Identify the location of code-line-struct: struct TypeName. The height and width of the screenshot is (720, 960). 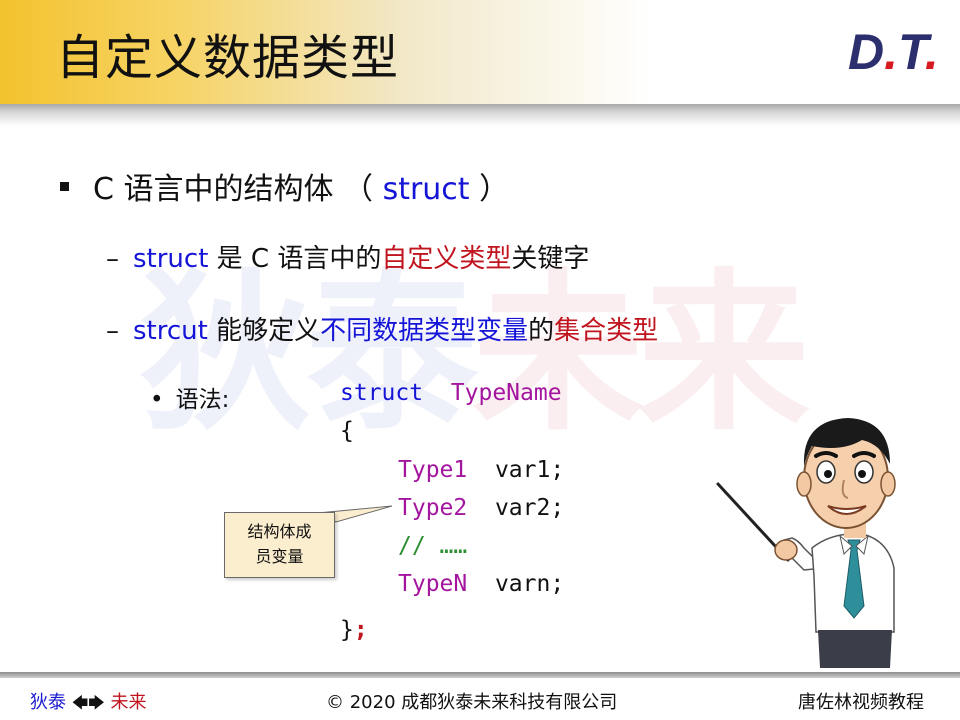
(451, 393).